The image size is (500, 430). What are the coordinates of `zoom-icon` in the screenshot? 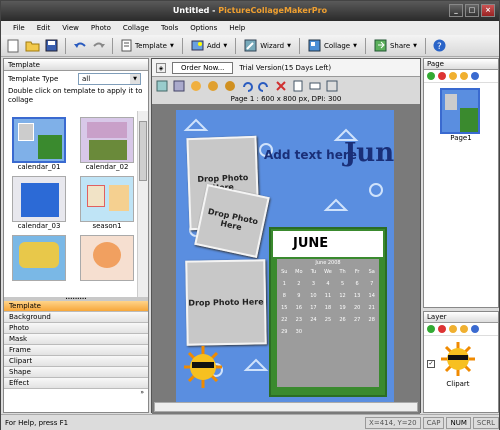 It's located at (178, 86).